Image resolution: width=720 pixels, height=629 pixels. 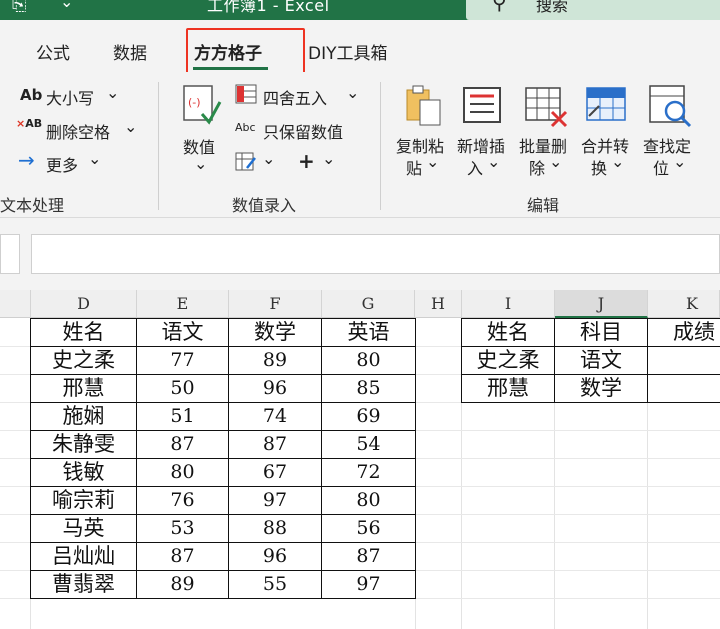 I want to click on table-cell: 56, so click(x=368, y=528).